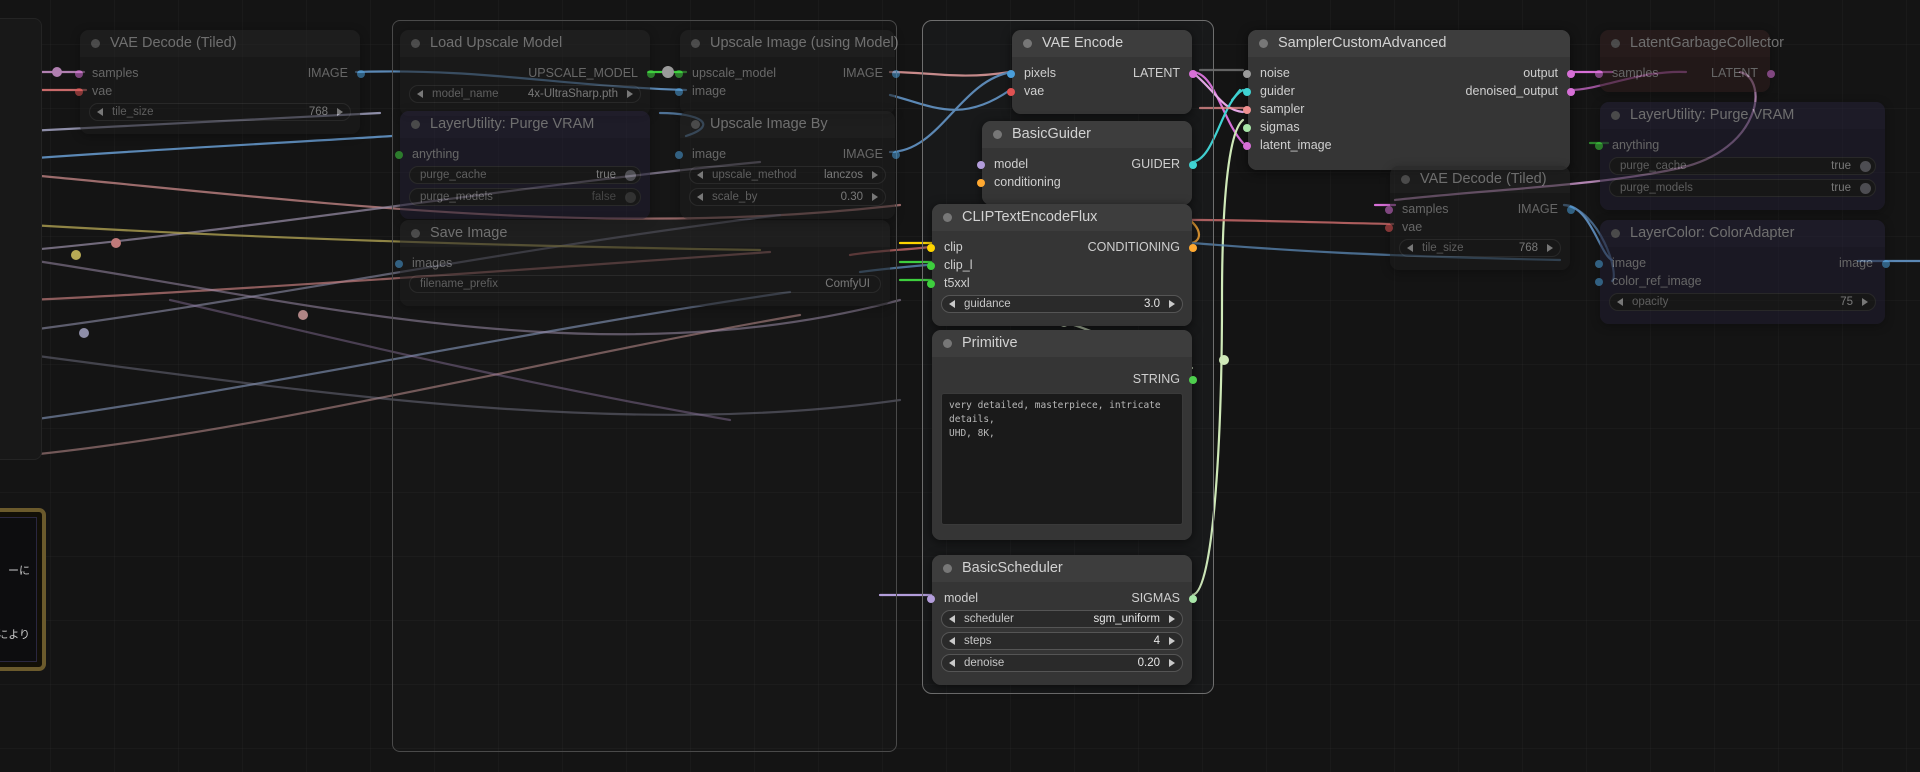 This screenshot has height=772, width=1920. What do you see at coordinates (1087, 163) in the screenshot?
I see `node-basic-guider: BasicGuider model GUIDER conditioning` at bounding box center [1087, 163].